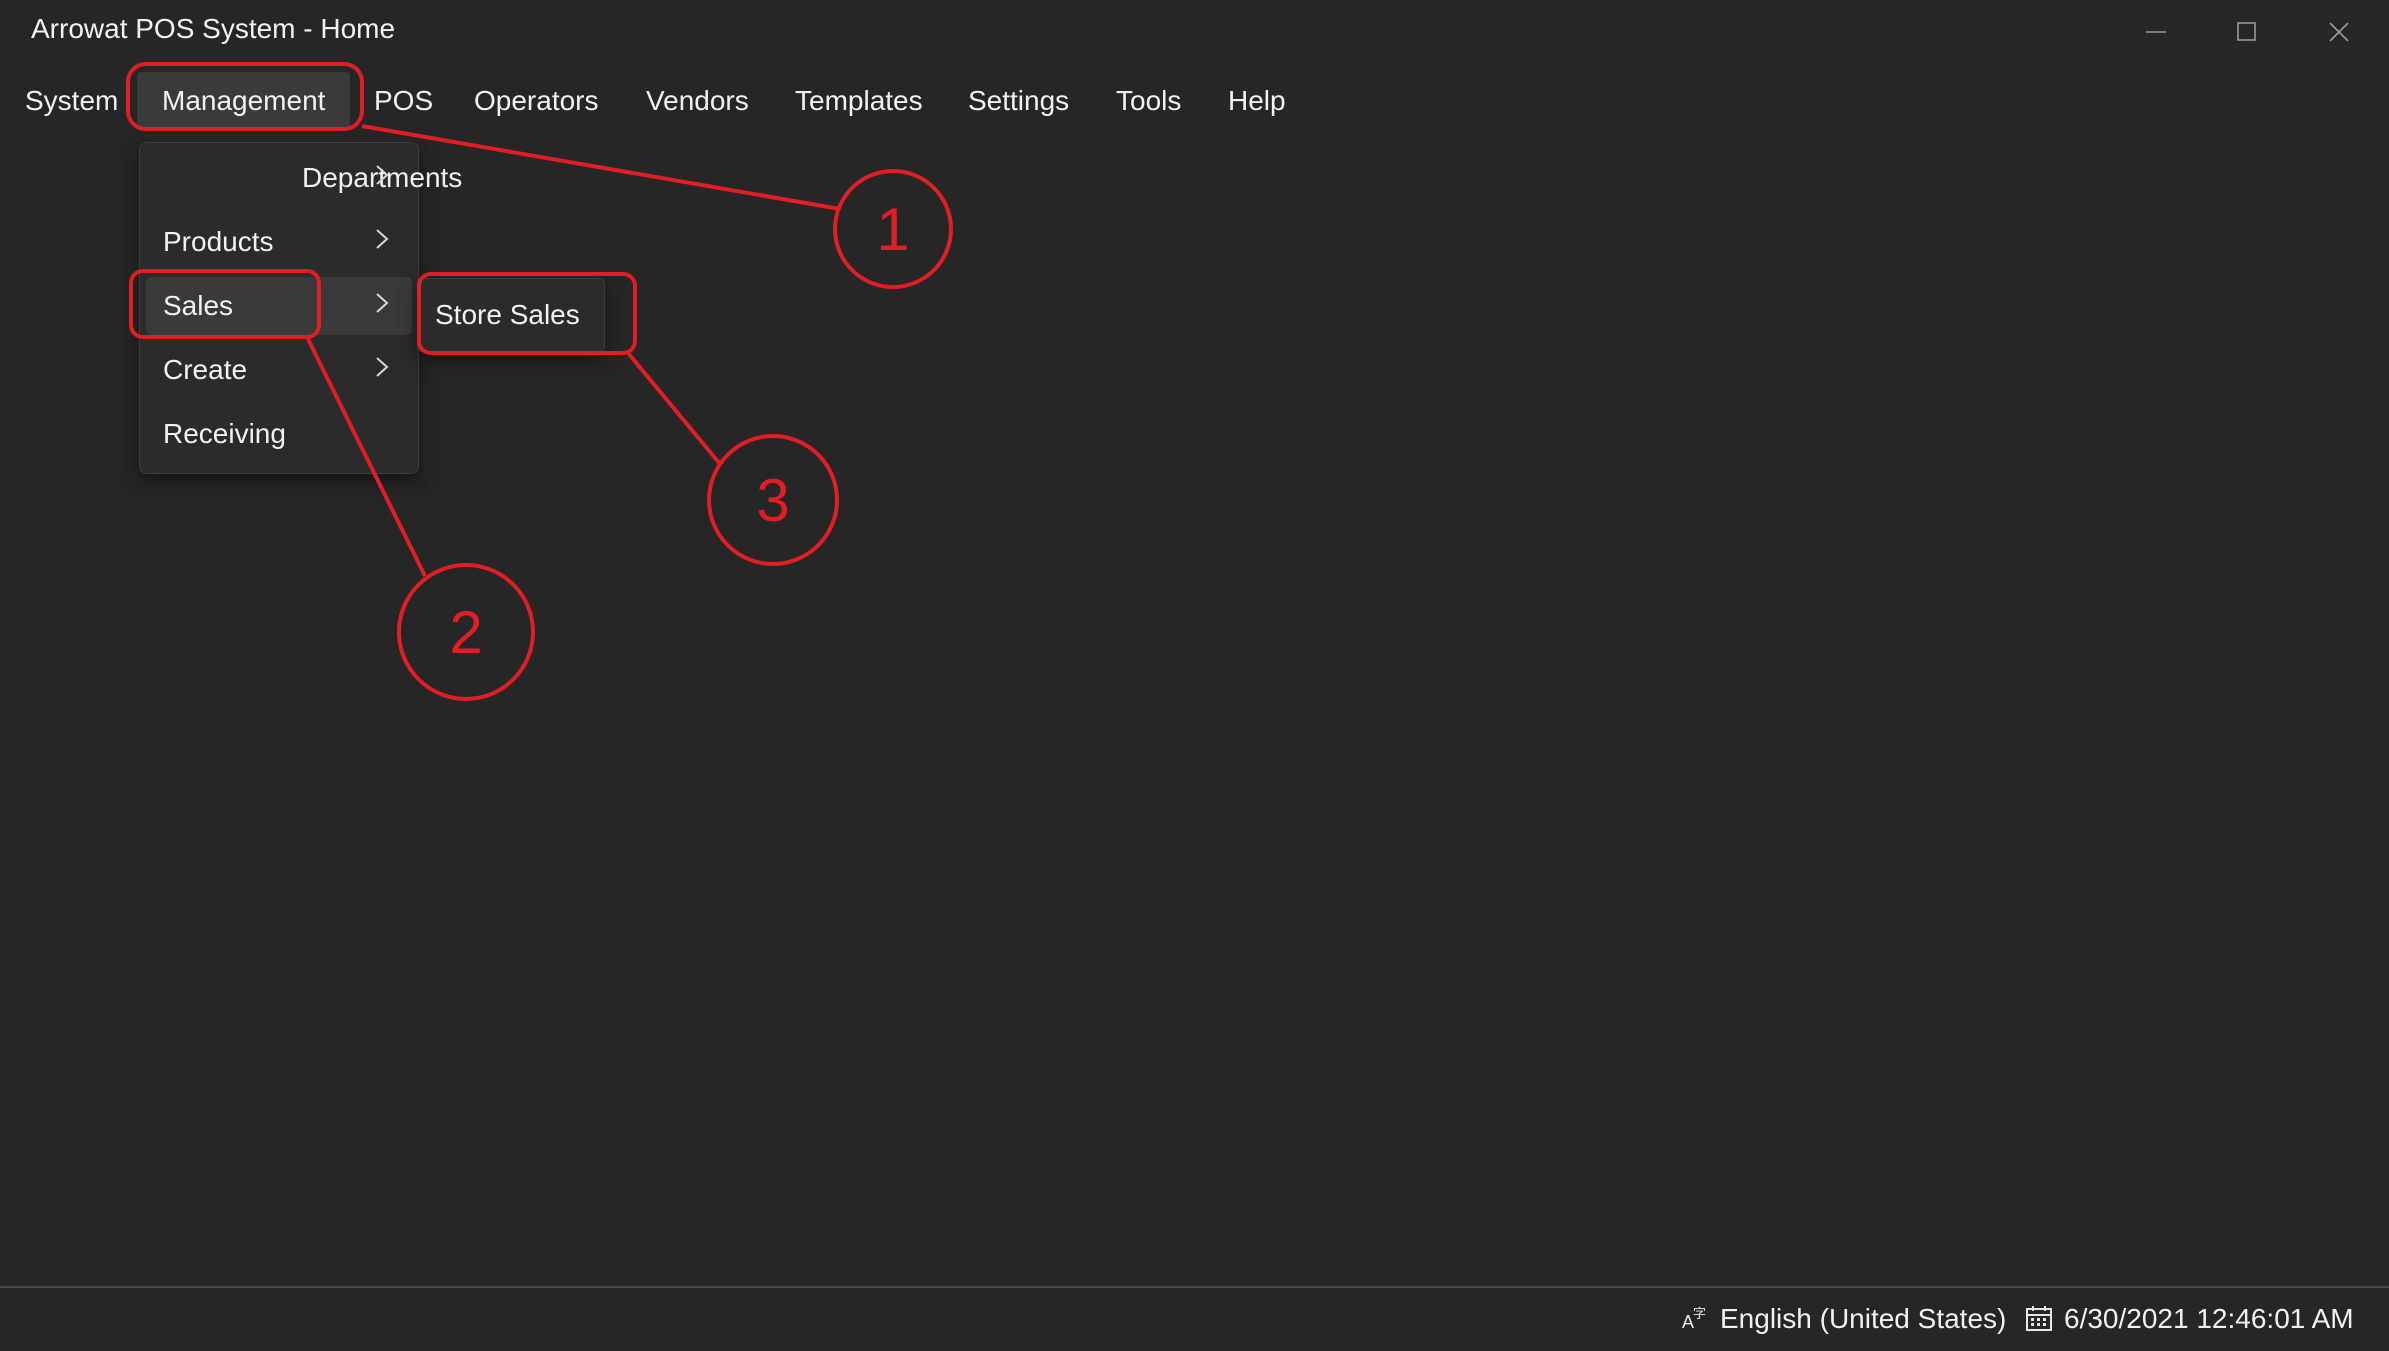  I want to click on minimize-button, so click(2156, 32).